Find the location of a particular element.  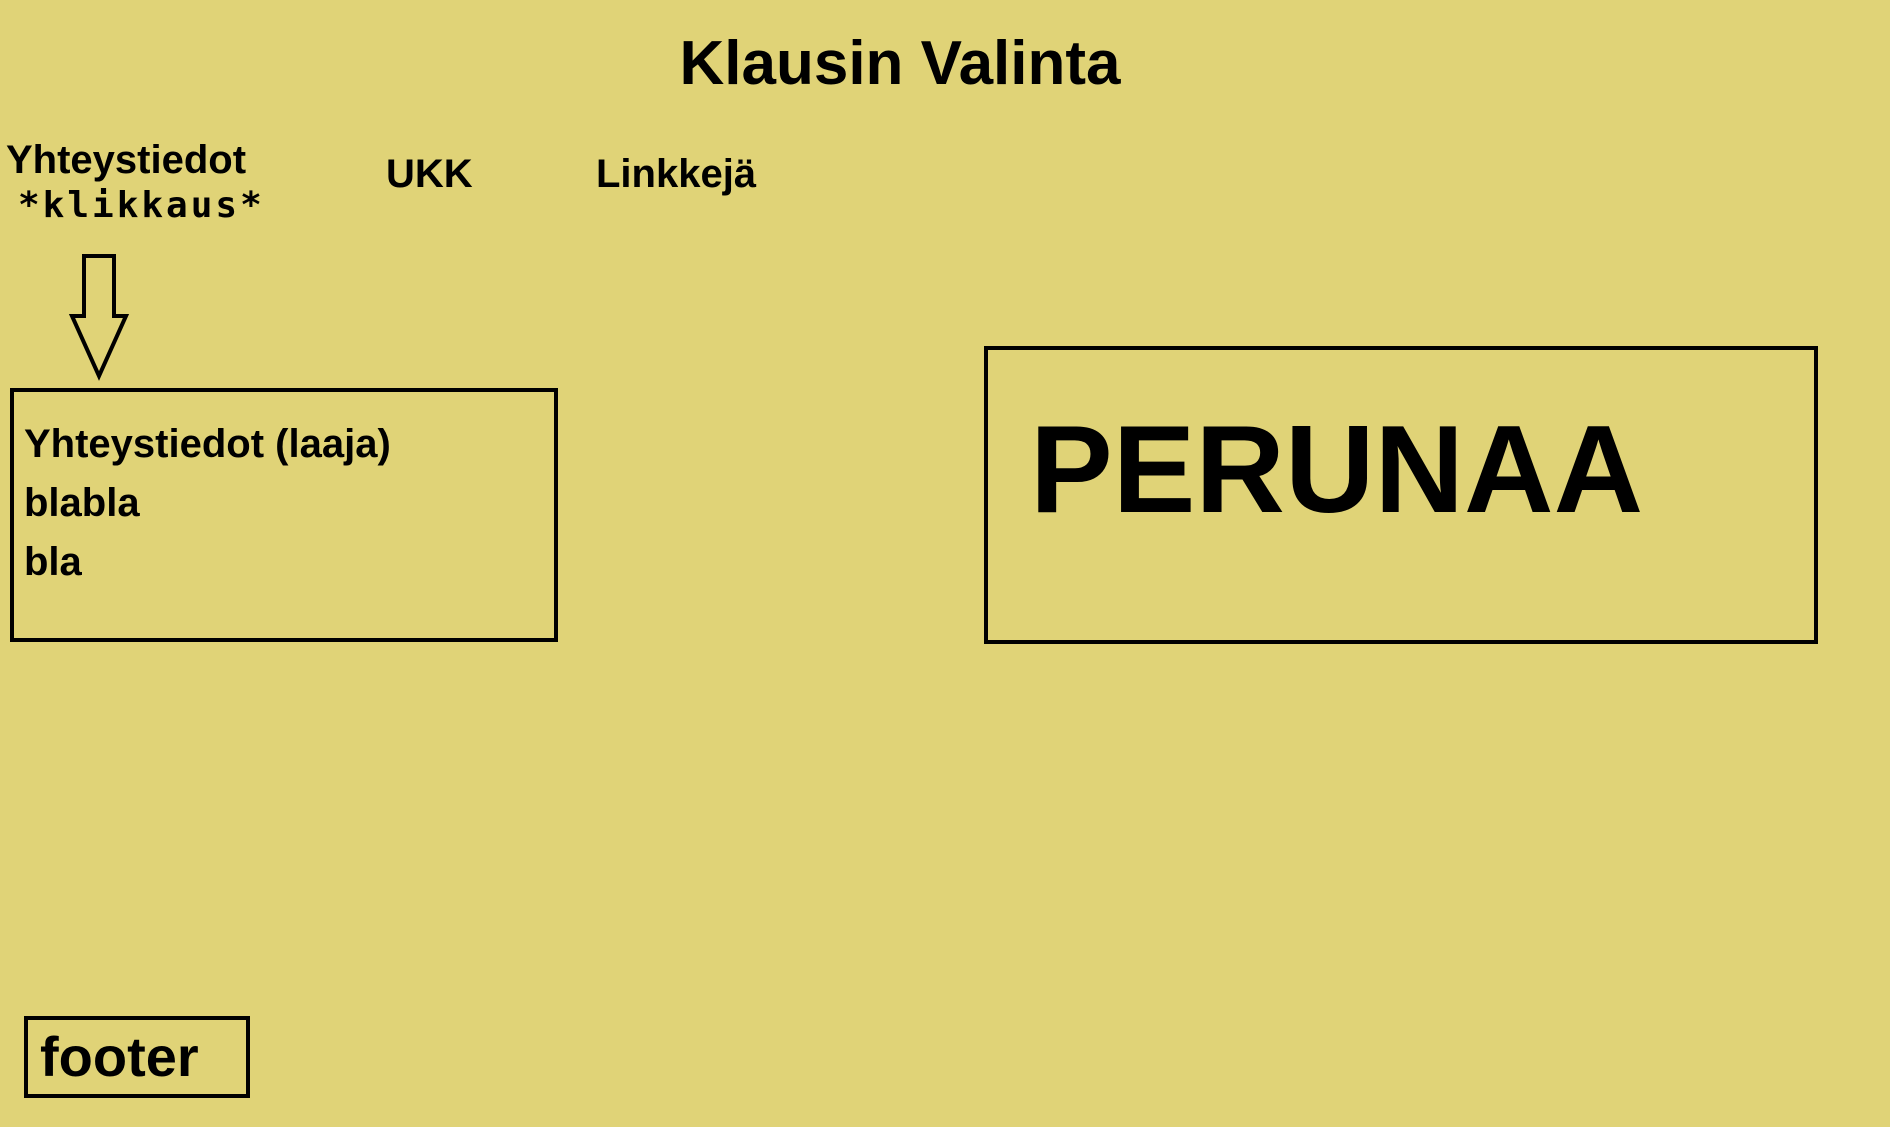

main-content-text: PERUNAA is located at coordinates (1337, 470).